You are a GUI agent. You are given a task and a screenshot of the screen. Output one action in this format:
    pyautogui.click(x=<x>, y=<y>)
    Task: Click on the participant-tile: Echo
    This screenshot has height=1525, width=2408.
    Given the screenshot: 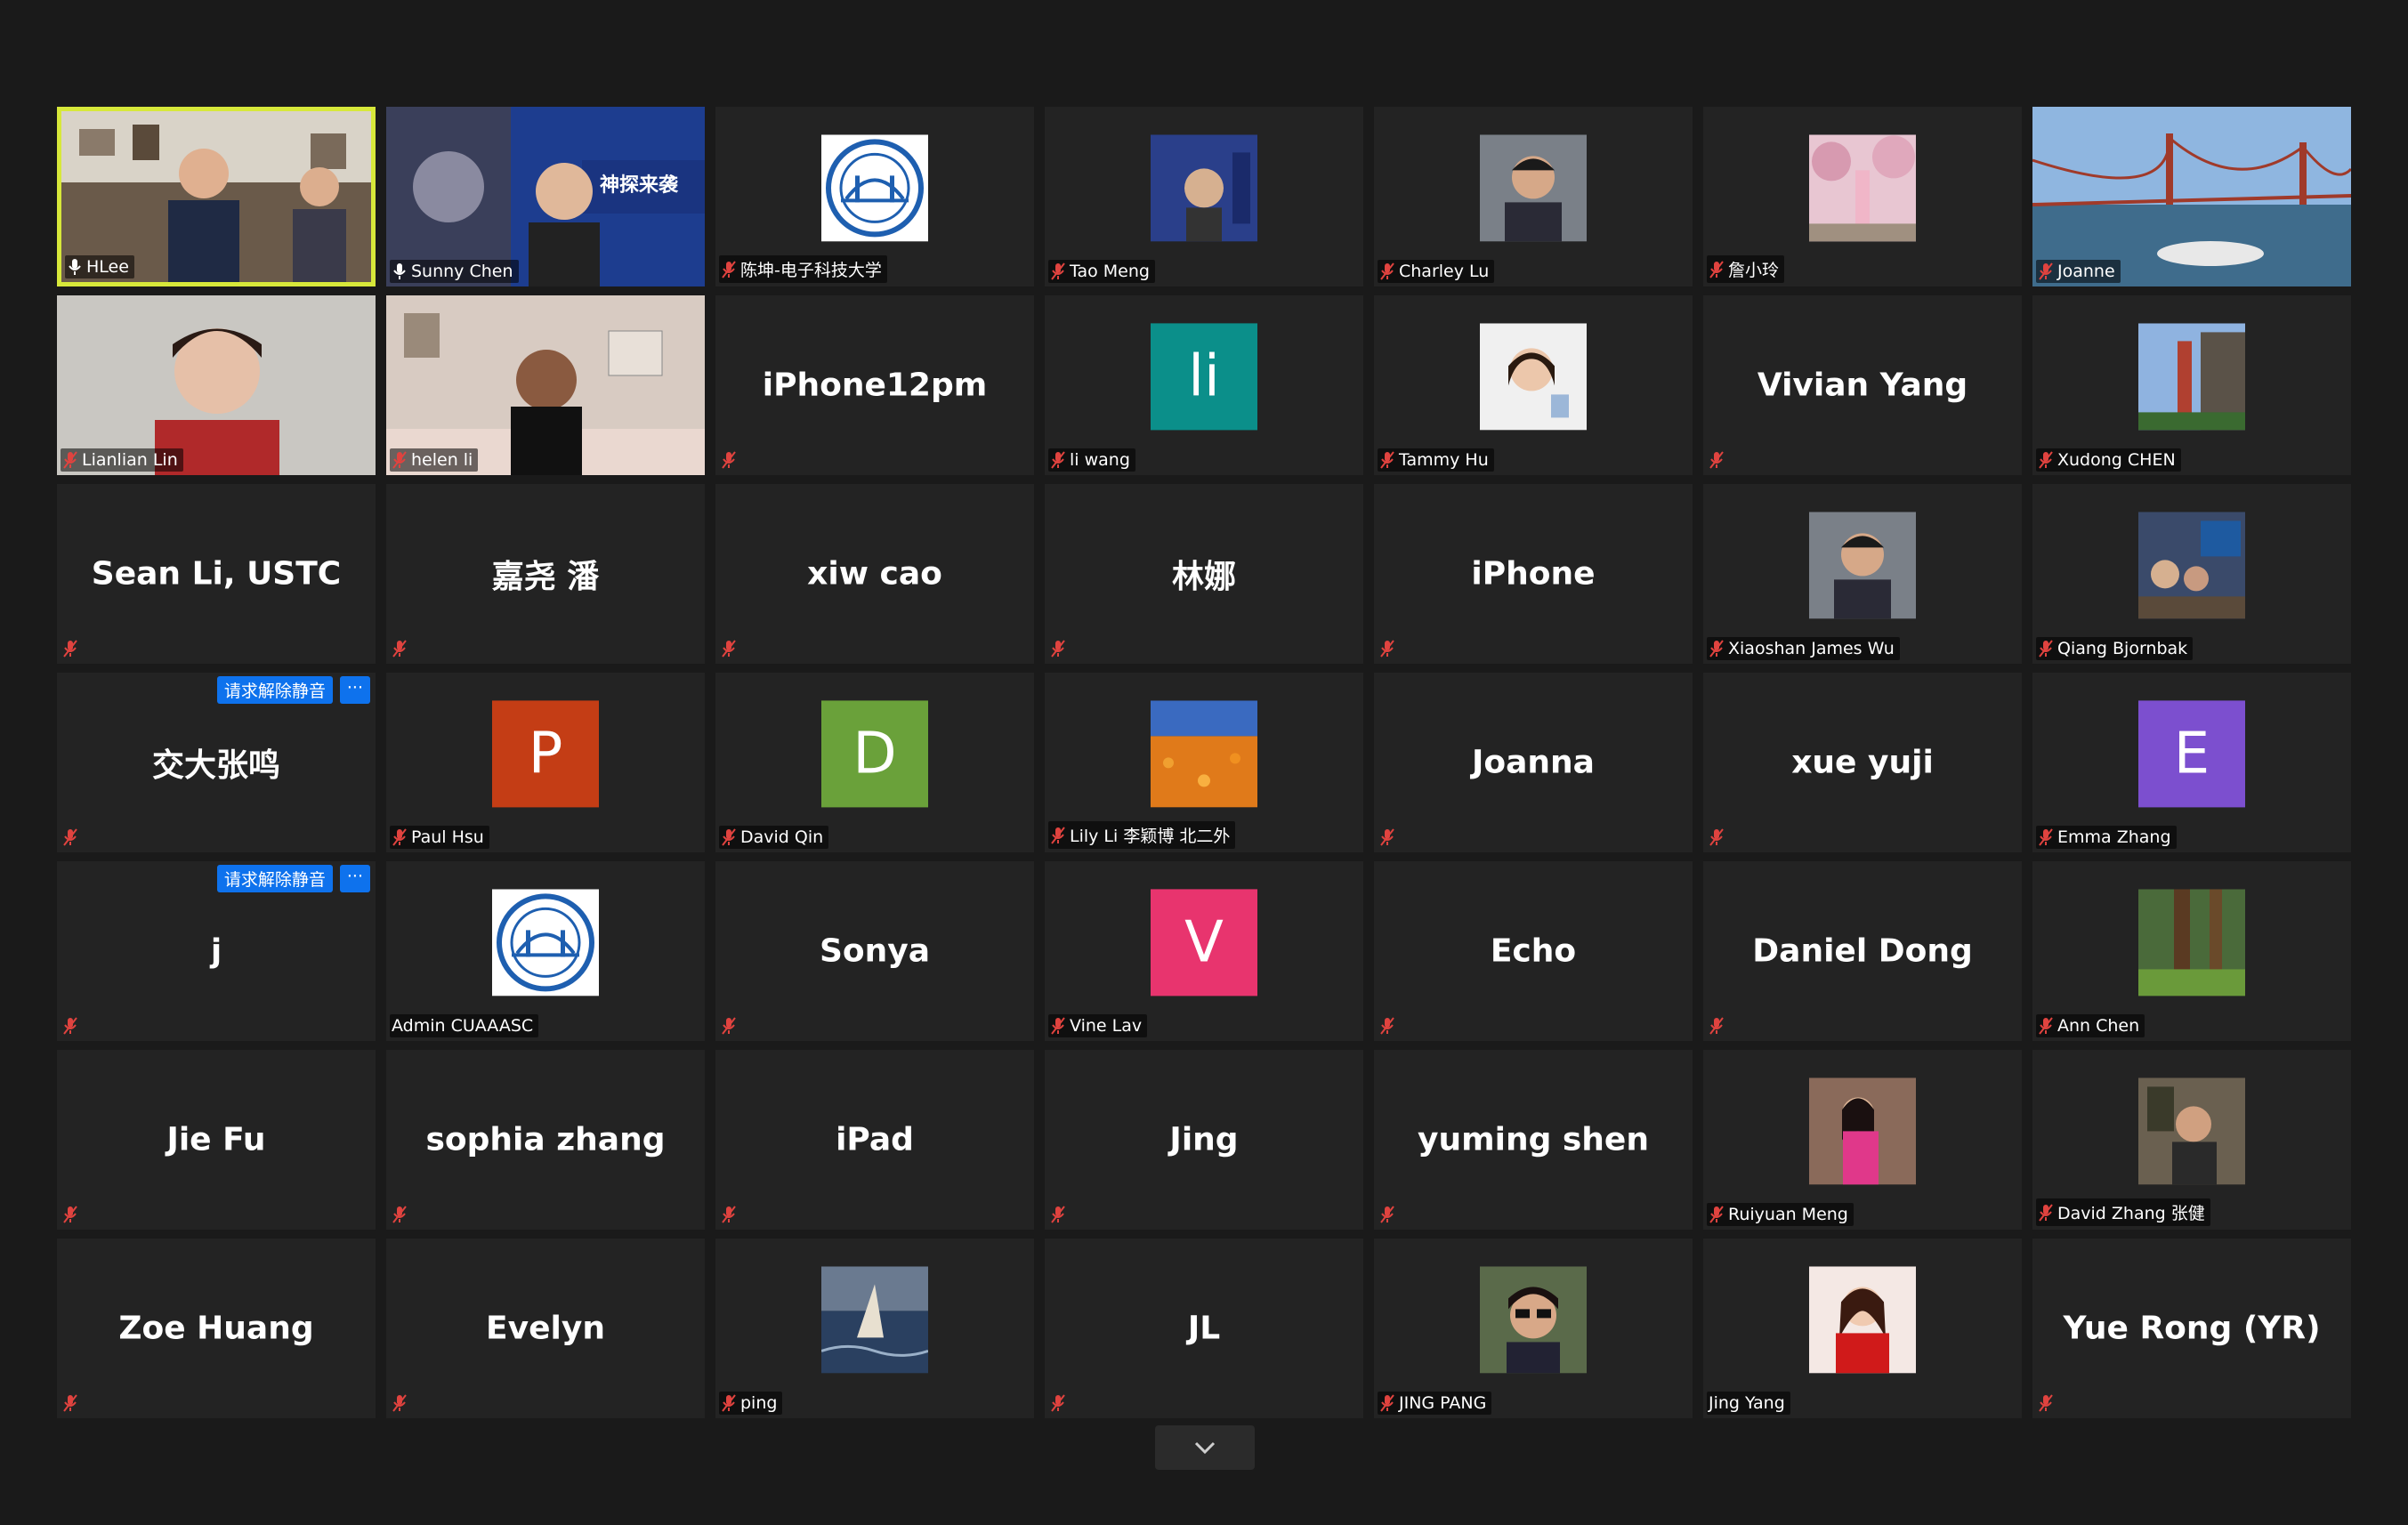 What is the action you would take?
    pyautogui.click(x=1534, y=951)
    